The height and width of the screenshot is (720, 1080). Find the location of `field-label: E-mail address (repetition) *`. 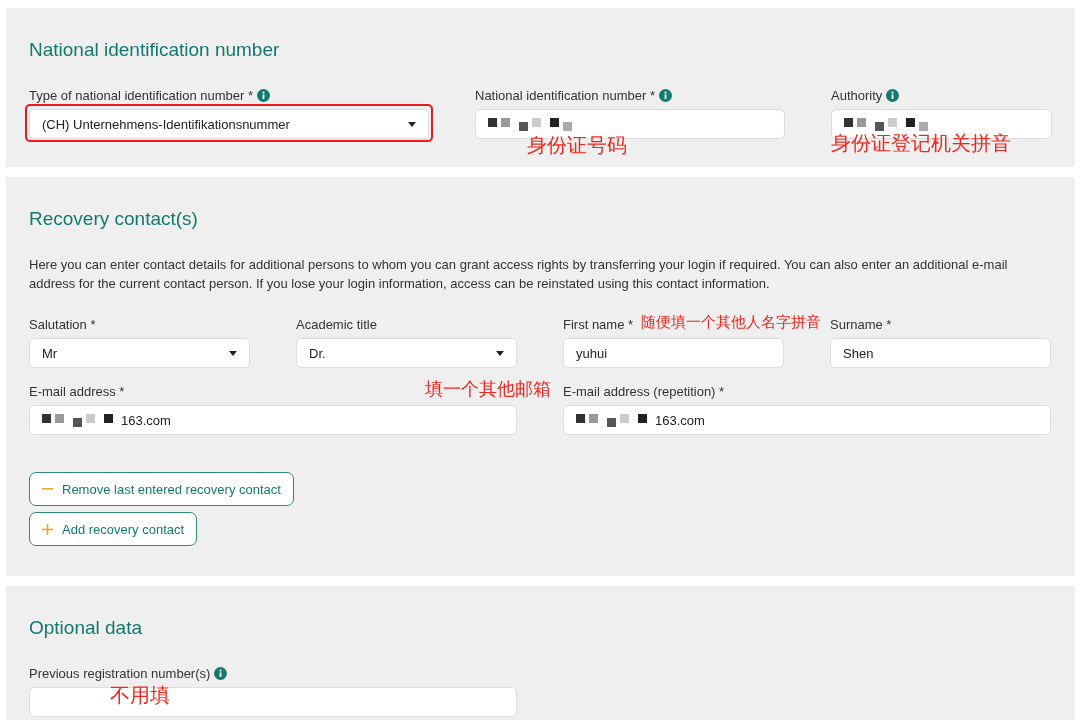

field-label: E-mail address (repetition) * is located at coordinates (644, 391).